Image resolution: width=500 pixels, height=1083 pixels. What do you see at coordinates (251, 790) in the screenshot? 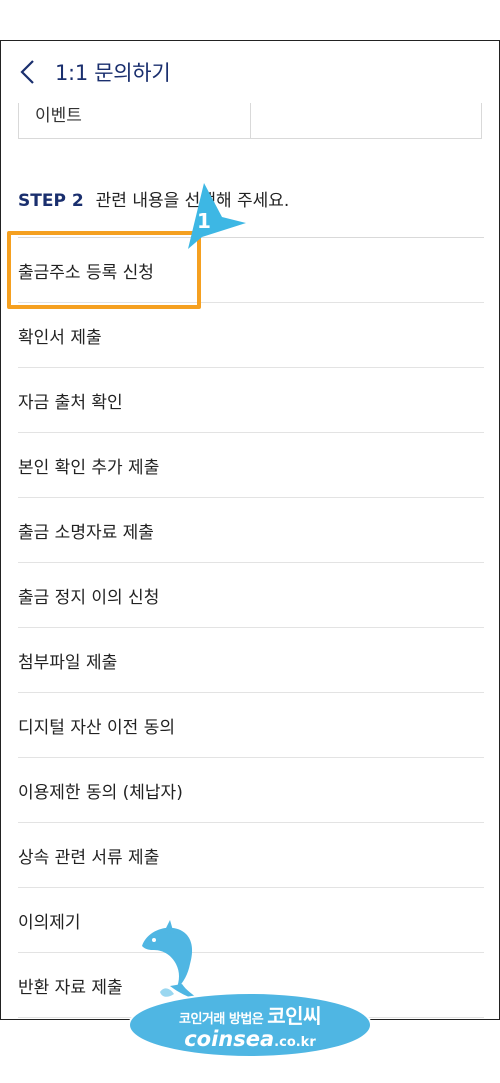
I see `list-item-restriction-consent: 이용제한 동의 (체납자)` at bounding box center [251, 790].